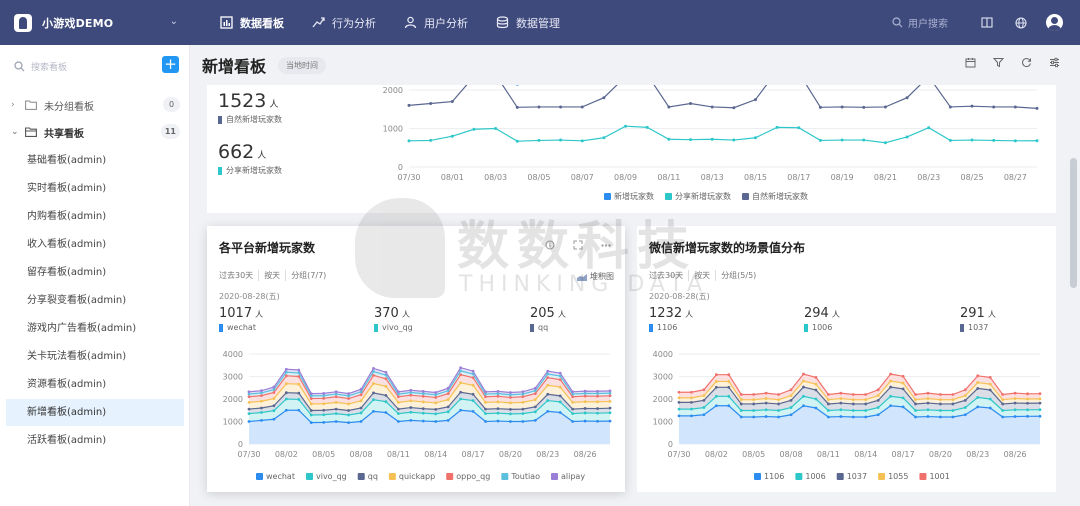 This screenshot has height=506, width=1080. I want to click on filter-button, so click(998, 62).